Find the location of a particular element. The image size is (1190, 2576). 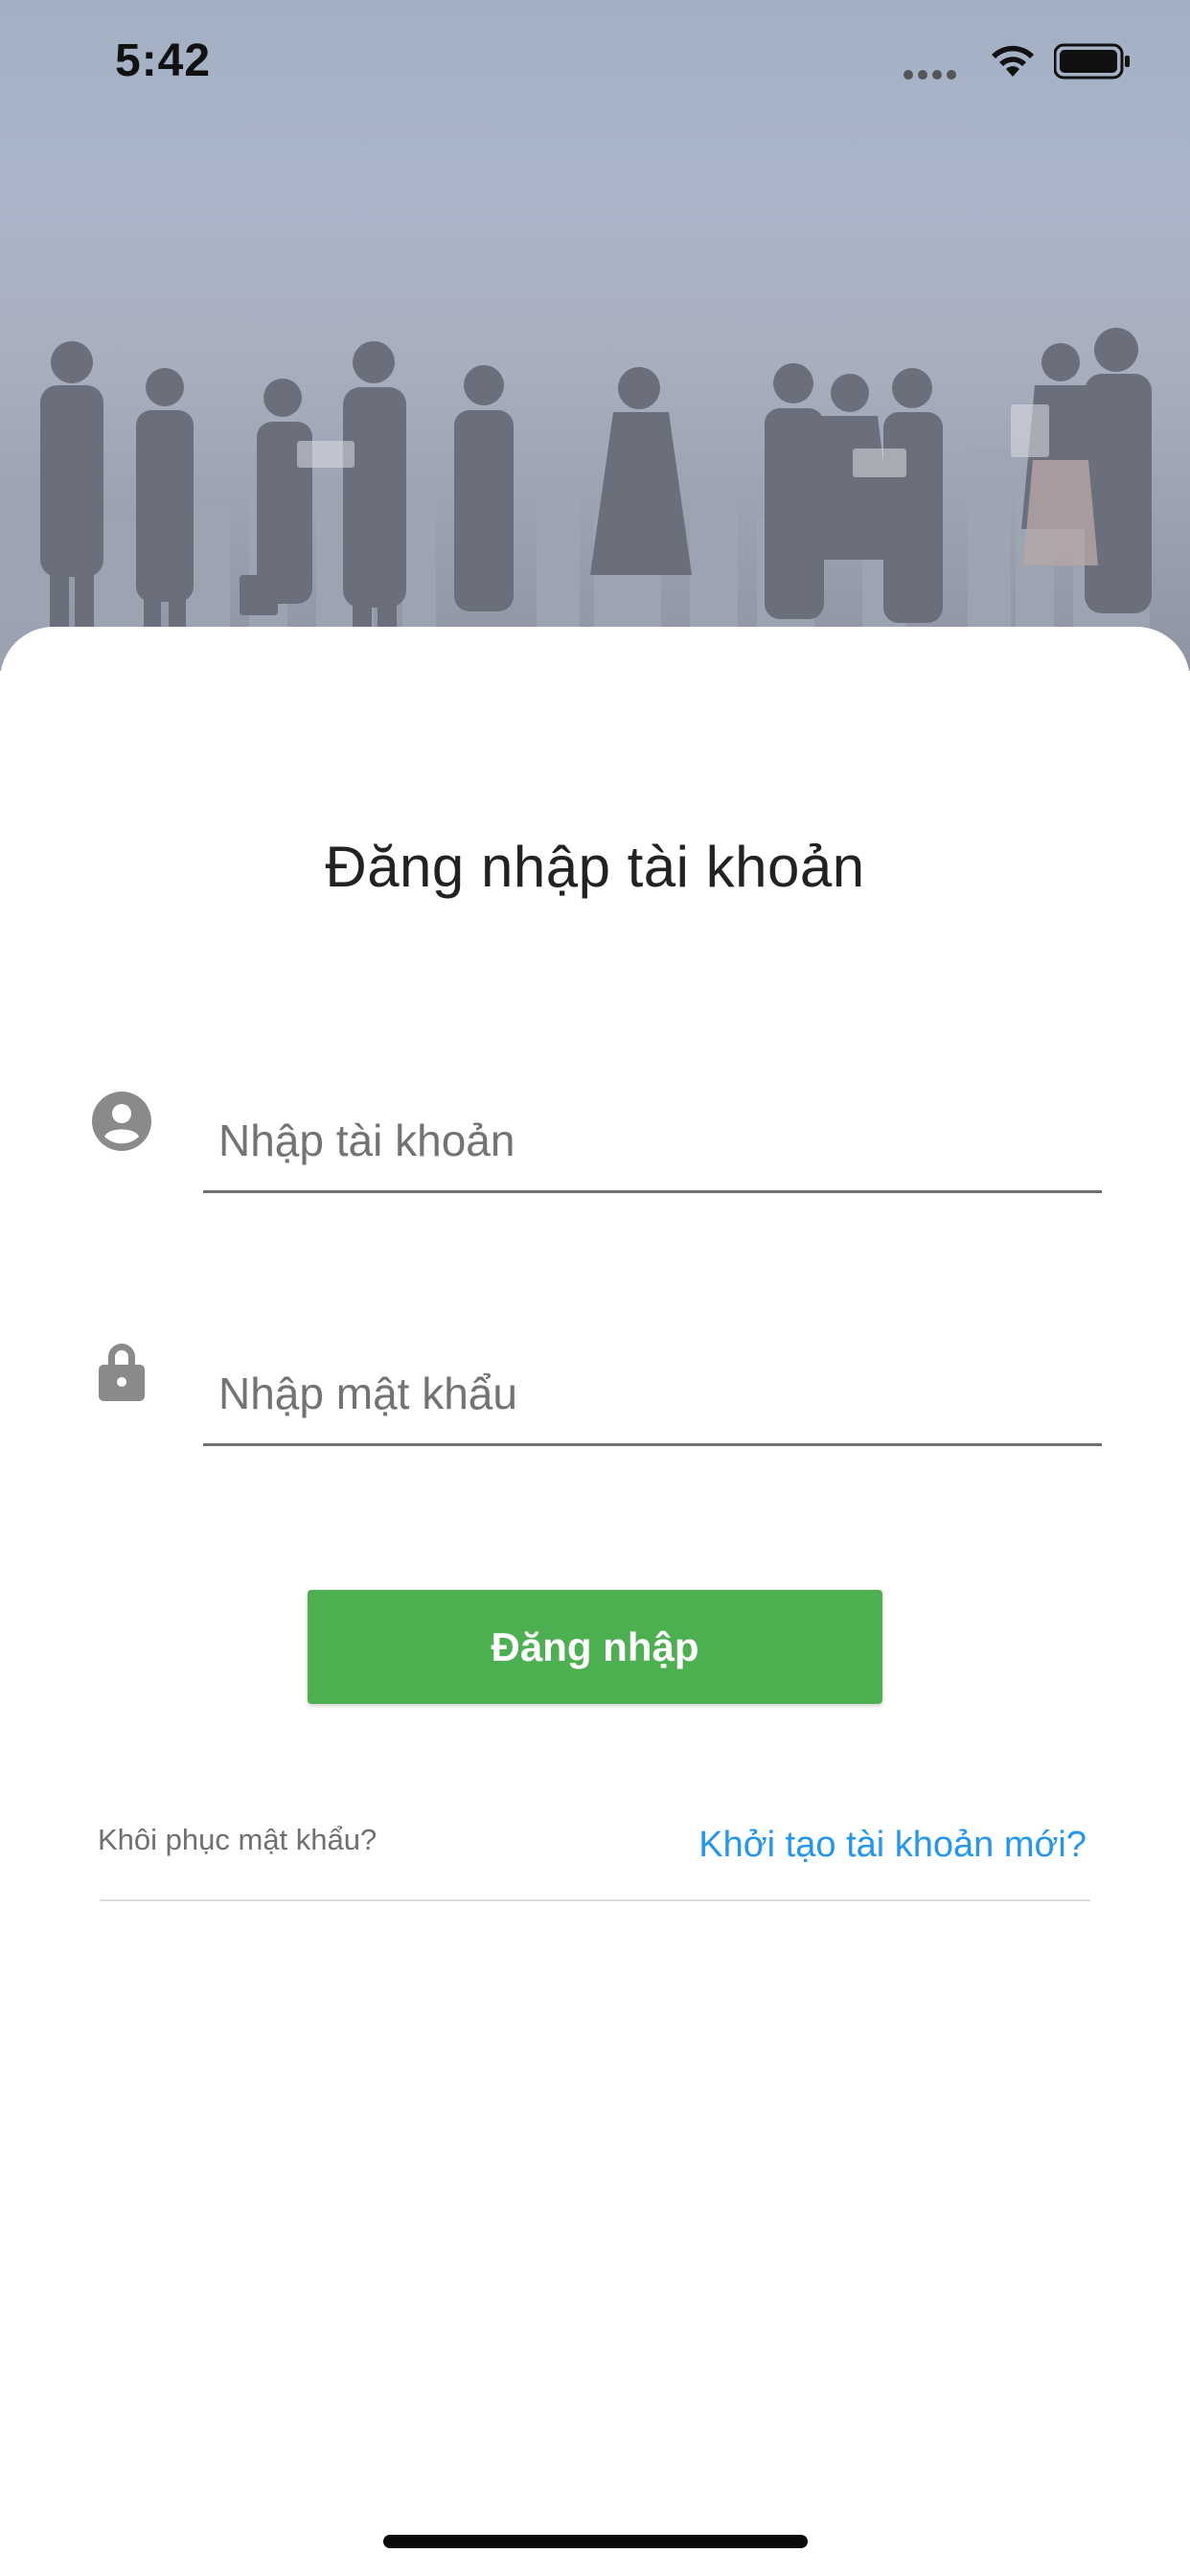

lock-icon is located at coordinates (122, 1372).